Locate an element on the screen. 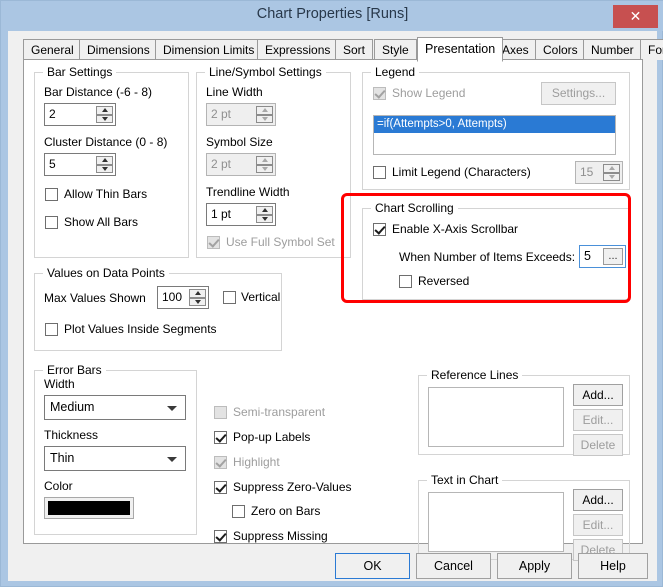  line-symbol-settings-title: Line/Symbol Settings is located at coordinates (265, 72).